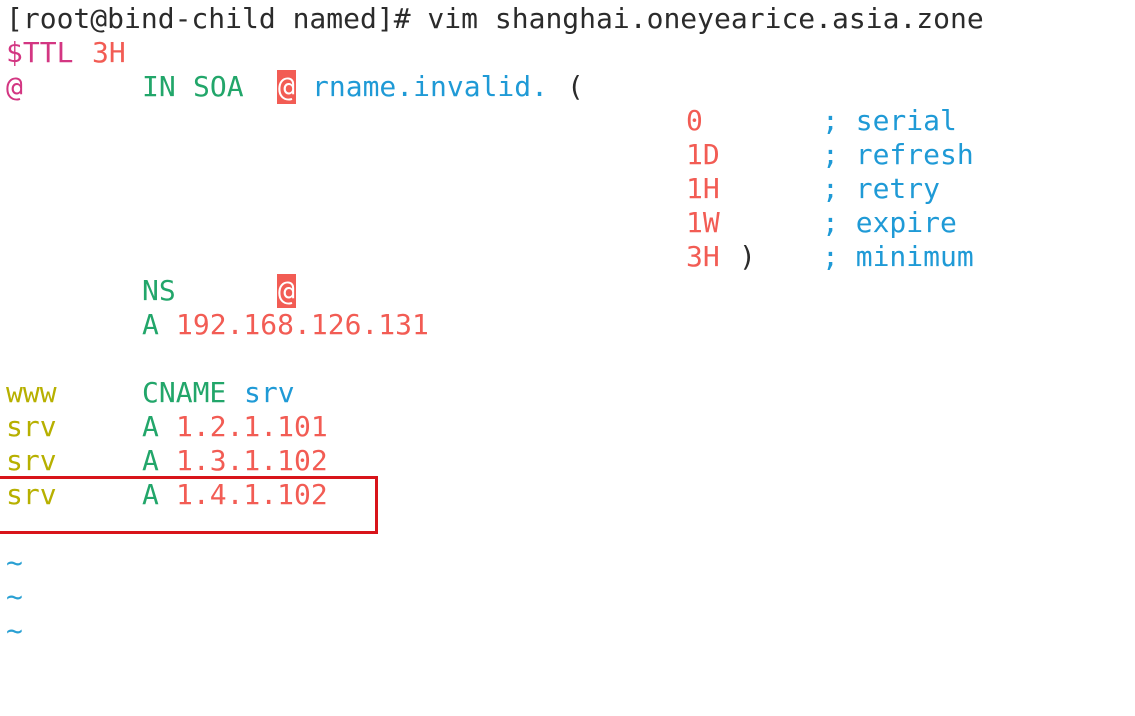  I want to click on record-line: www CNAME srv, so click(147, 393).